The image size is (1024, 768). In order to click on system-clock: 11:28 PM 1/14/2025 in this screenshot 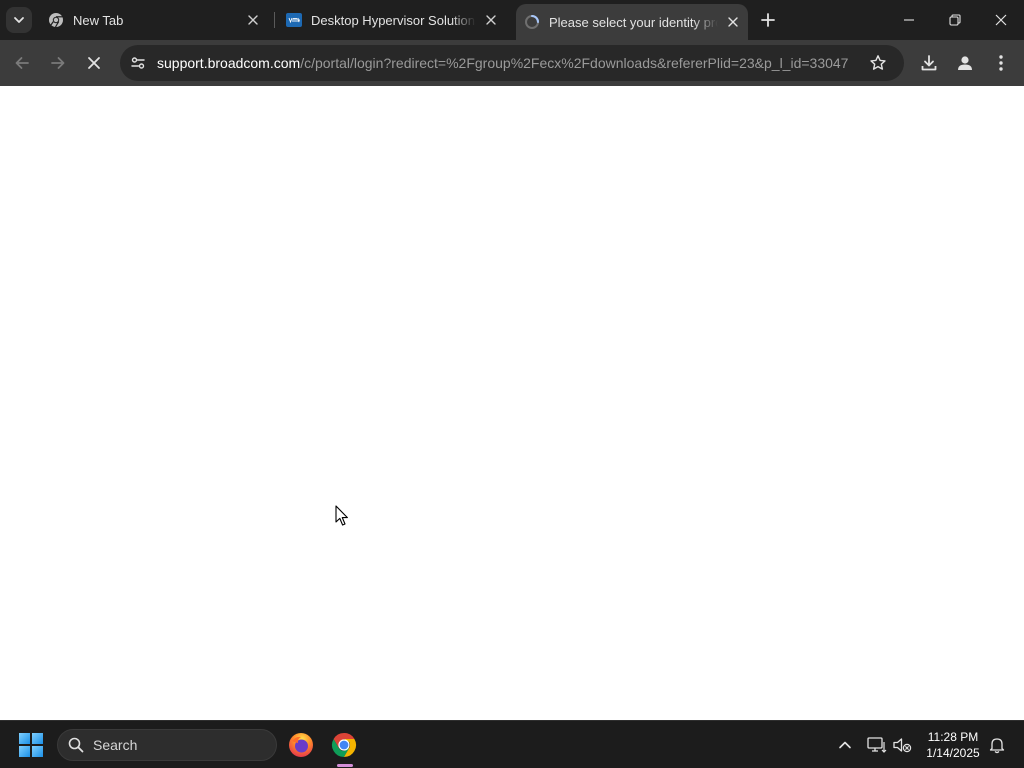, I will do `click(953, 745)`.